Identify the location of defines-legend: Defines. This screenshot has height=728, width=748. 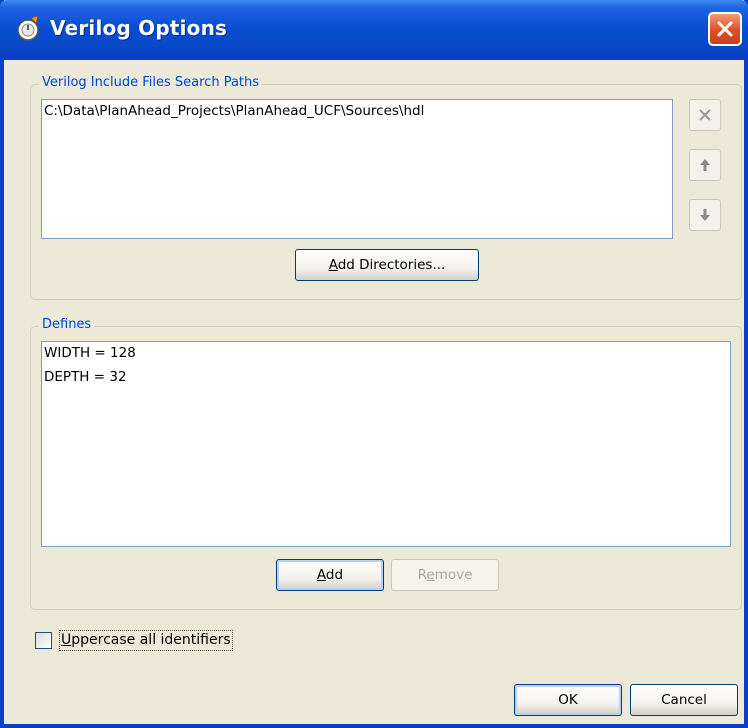
(67, 324).